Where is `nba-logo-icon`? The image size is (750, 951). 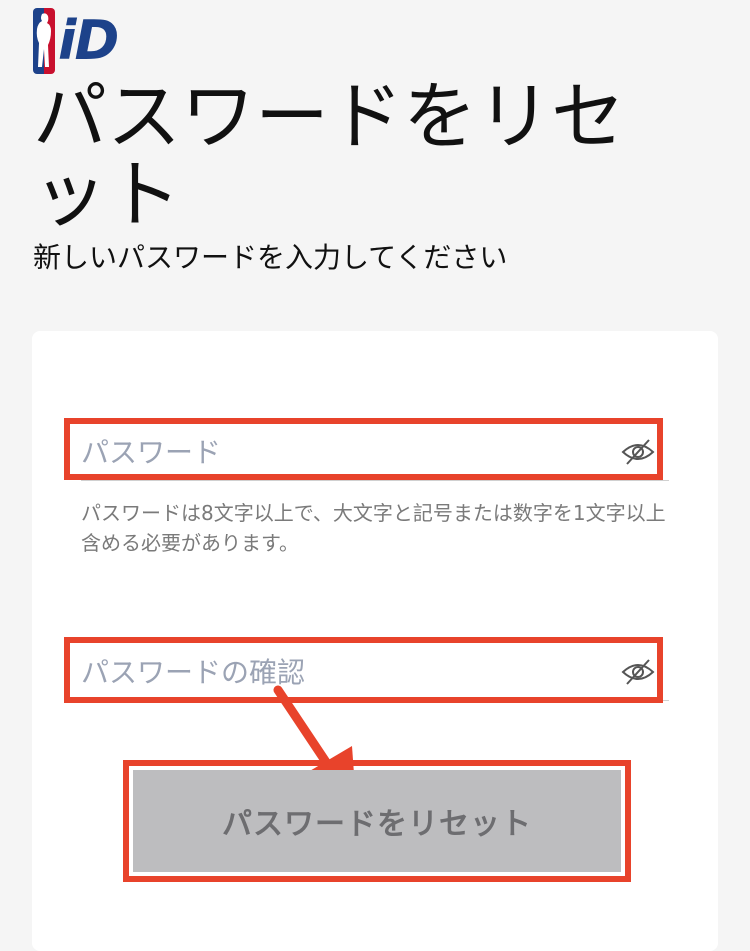 nba-logo-icon is located at coordinates (44, 41).